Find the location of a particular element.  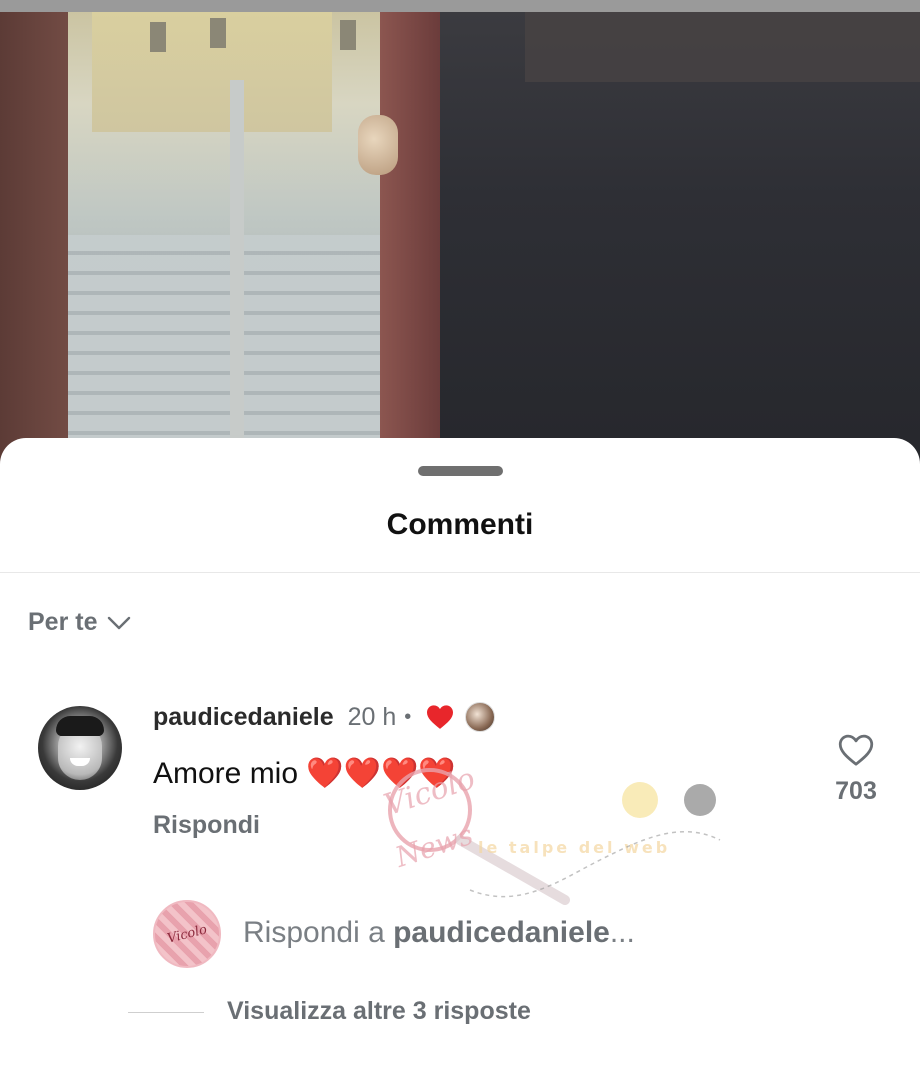

pole is located at coordinates (237, 275).